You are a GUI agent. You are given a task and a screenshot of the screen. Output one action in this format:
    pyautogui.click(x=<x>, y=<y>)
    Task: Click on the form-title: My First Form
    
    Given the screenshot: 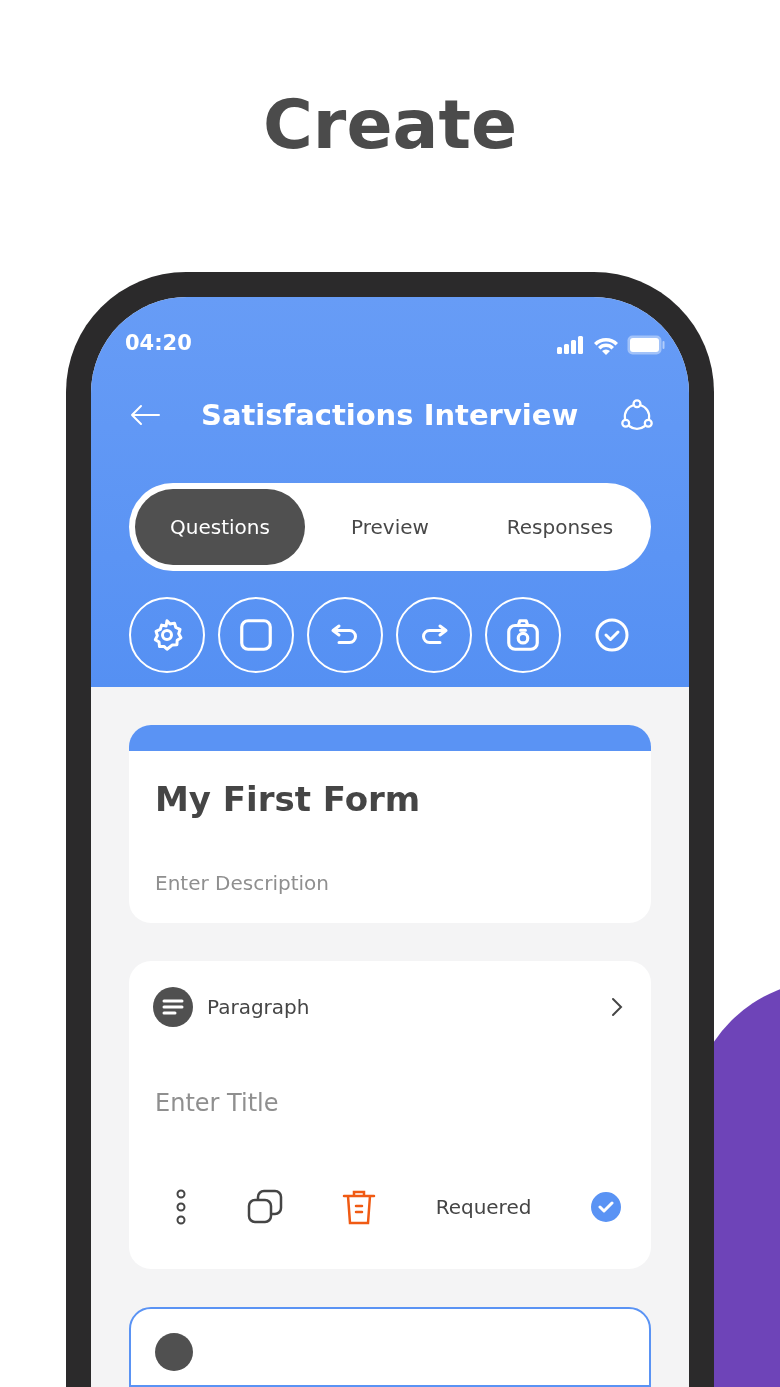 What is the action you would take?
    pyautogui.click(x=390, y=785)
    